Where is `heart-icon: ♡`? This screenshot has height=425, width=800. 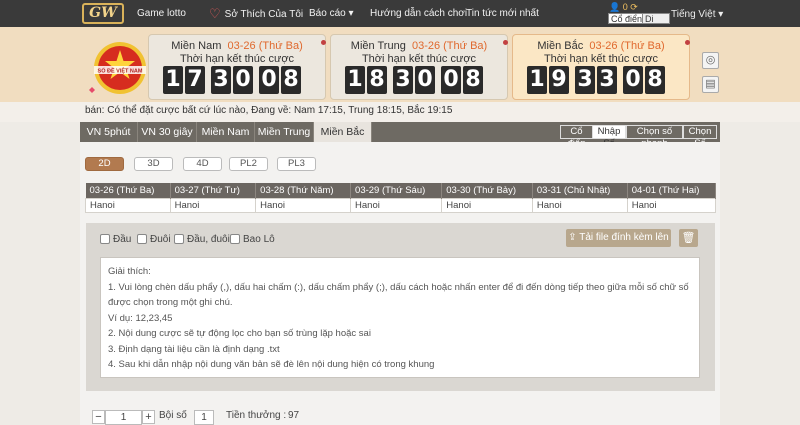 heart-icon: ♡ is located at coordinates (215, 13).